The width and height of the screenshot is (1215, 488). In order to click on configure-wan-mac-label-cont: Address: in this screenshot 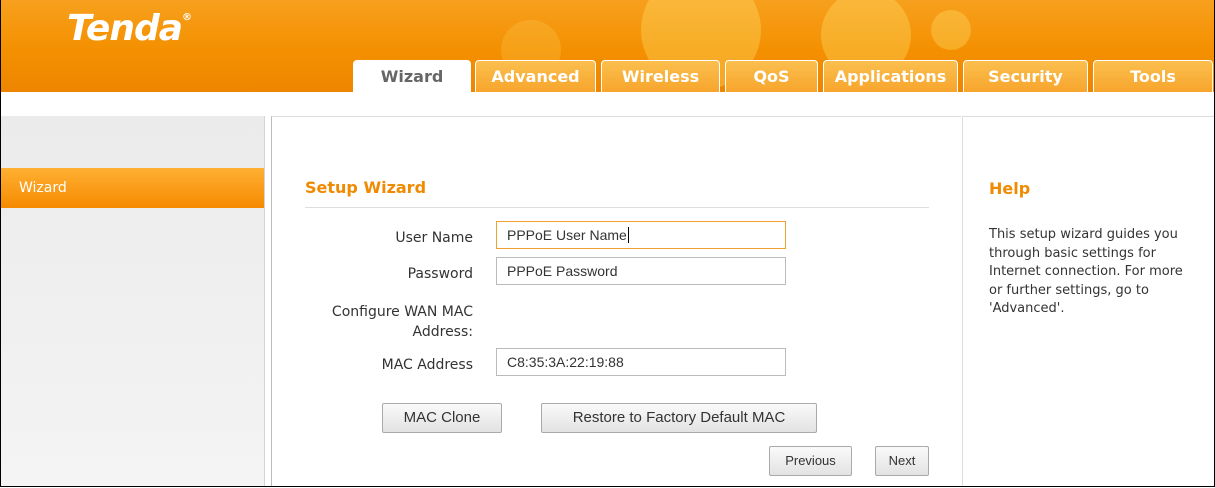, I will do `click(442, 332)`.